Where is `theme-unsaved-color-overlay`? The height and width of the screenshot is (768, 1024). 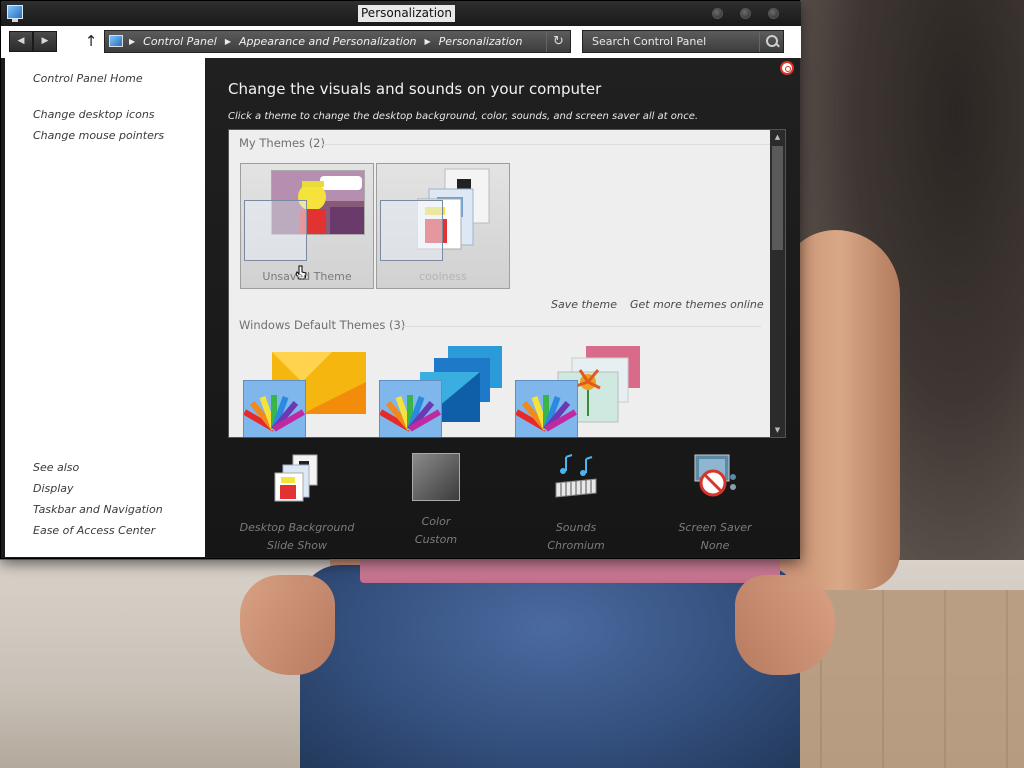 theme-unsaved-color-overlay is located at coordinates (275, 230).